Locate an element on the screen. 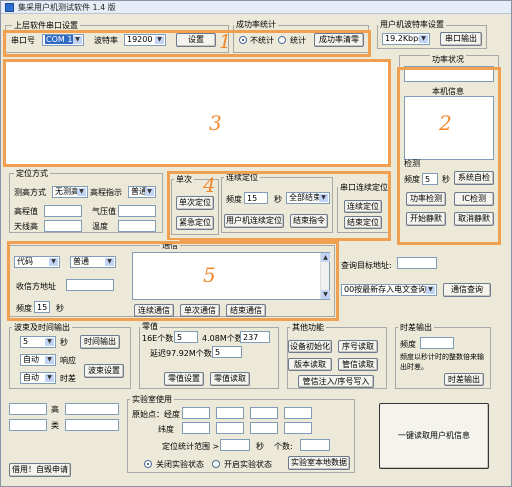 Image resolution: width=512 pixels, height=487 pixels. antenna-label: 天线高 is located at coordinates (26, 226).